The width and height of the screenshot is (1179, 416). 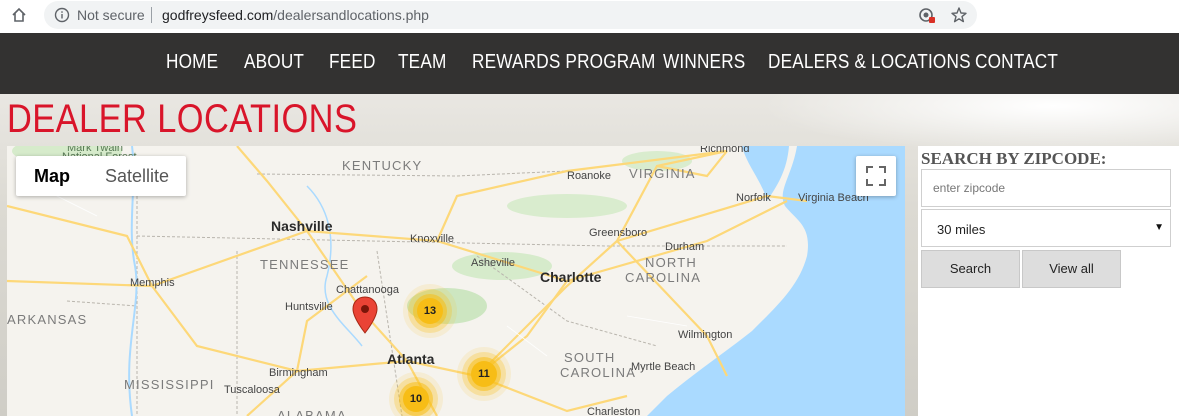 I want to click on city-knoxville: Knoxville, so click(x=432, y=239).